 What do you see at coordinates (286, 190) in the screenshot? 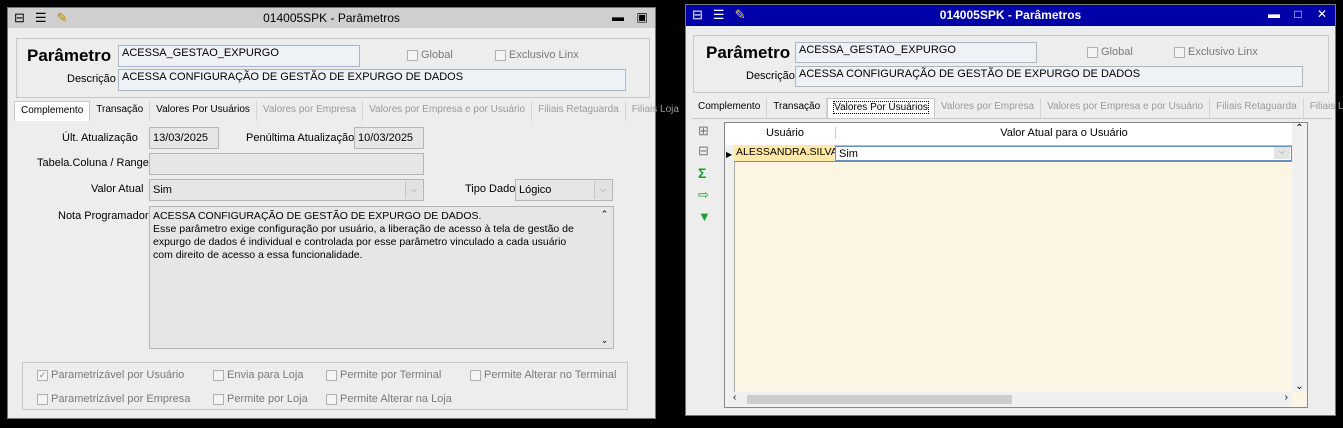
I see `valor-atual-combo: Sim ⌵` at bounding box center [286, 190].